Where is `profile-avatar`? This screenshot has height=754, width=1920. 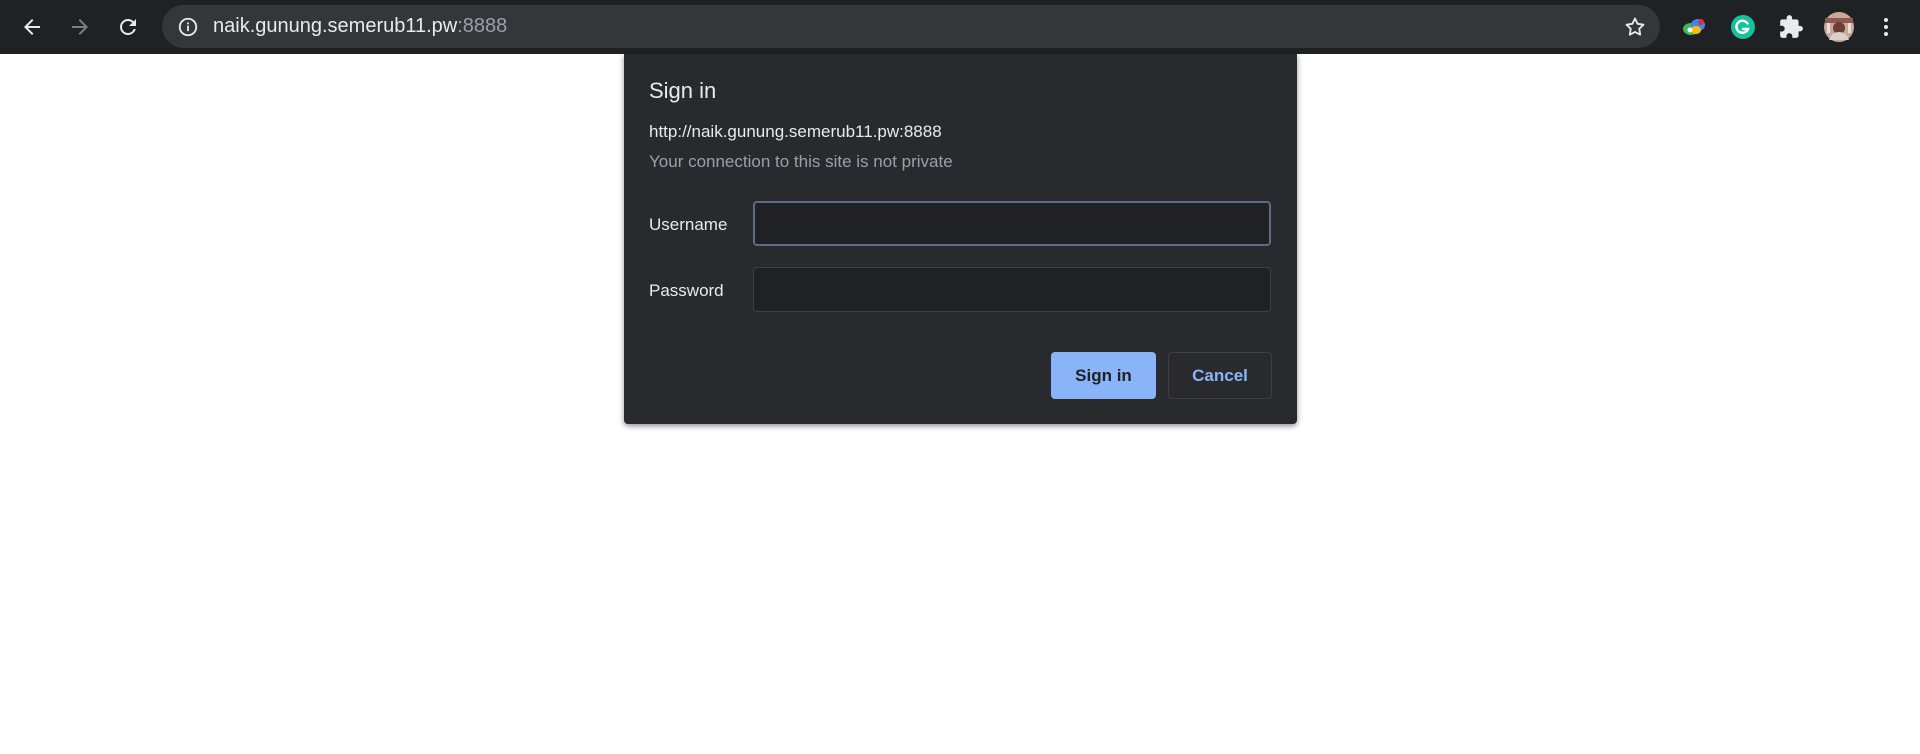 profile-avatar is located at coordinates (1839, 27).